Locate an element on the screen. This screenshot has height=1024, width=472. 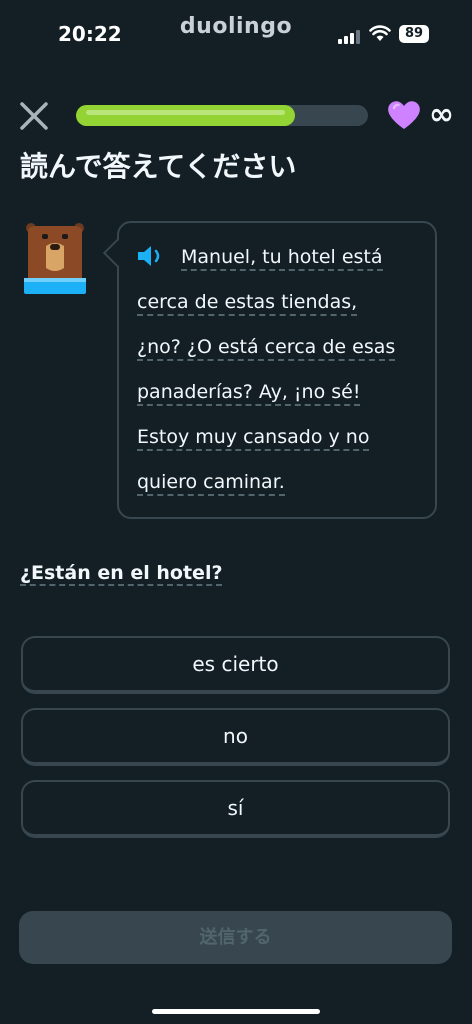
passage-line-text: panaderías? Ay, ¡no sé! is located at coordinates (249, 393).